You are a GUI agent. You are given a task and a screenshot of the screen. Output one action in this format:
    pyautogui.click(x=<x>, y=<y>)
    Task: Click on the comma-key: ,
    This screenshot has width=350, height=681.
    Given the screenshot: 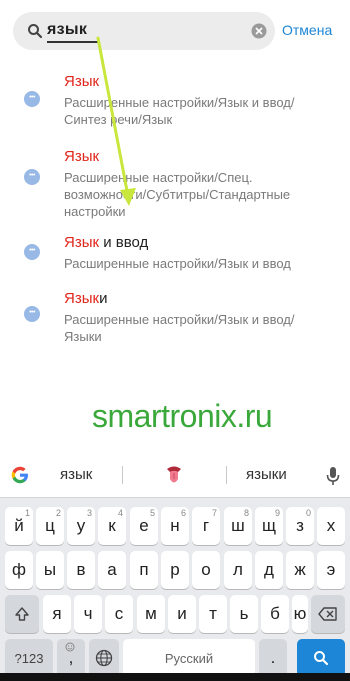 What is the action you would take?
    pyautogui.click(x=71, y=658)
    